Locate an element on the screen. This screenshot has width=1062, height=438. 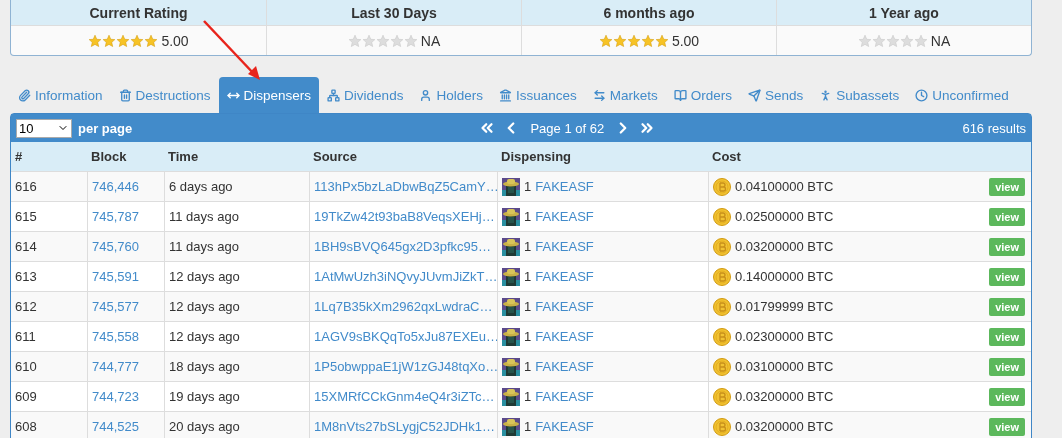
table-cell: 610 is located at coordinates (49, 367).